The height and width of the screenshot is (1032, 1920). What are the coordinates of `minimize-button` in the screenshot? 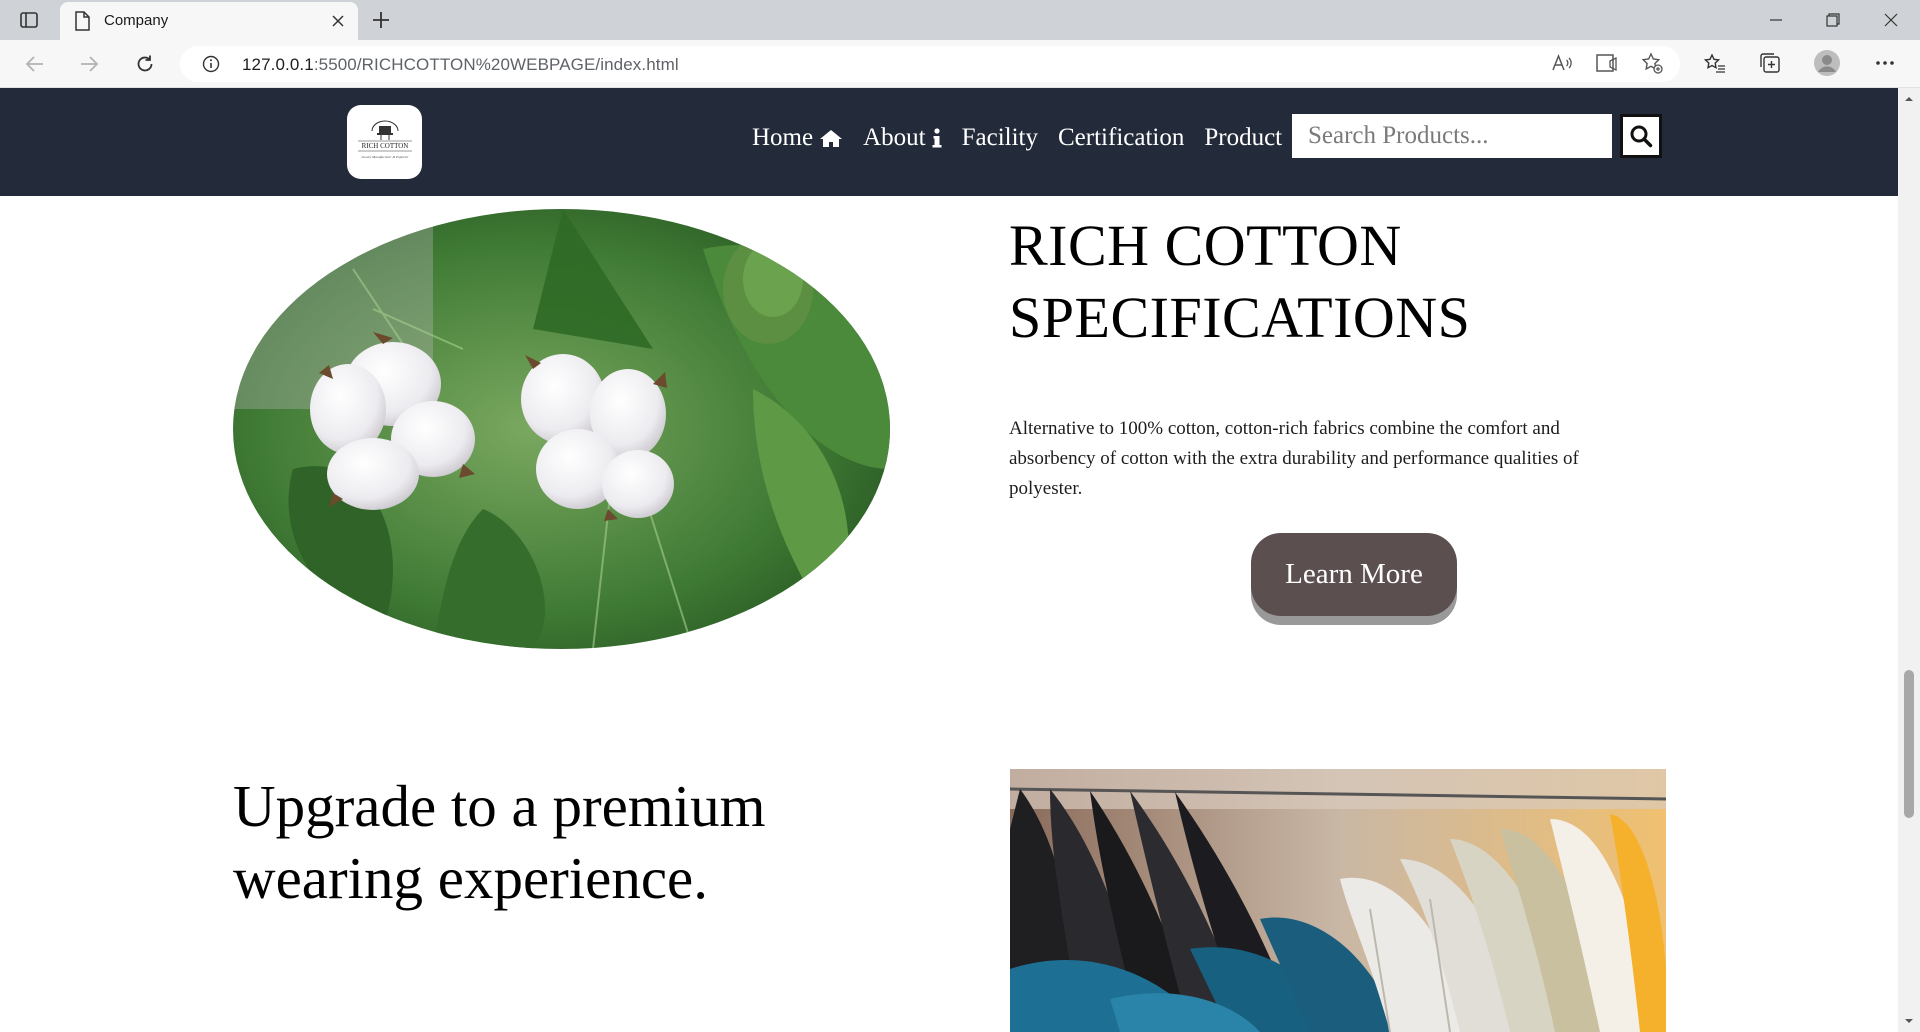 It's located at (1776, 20).